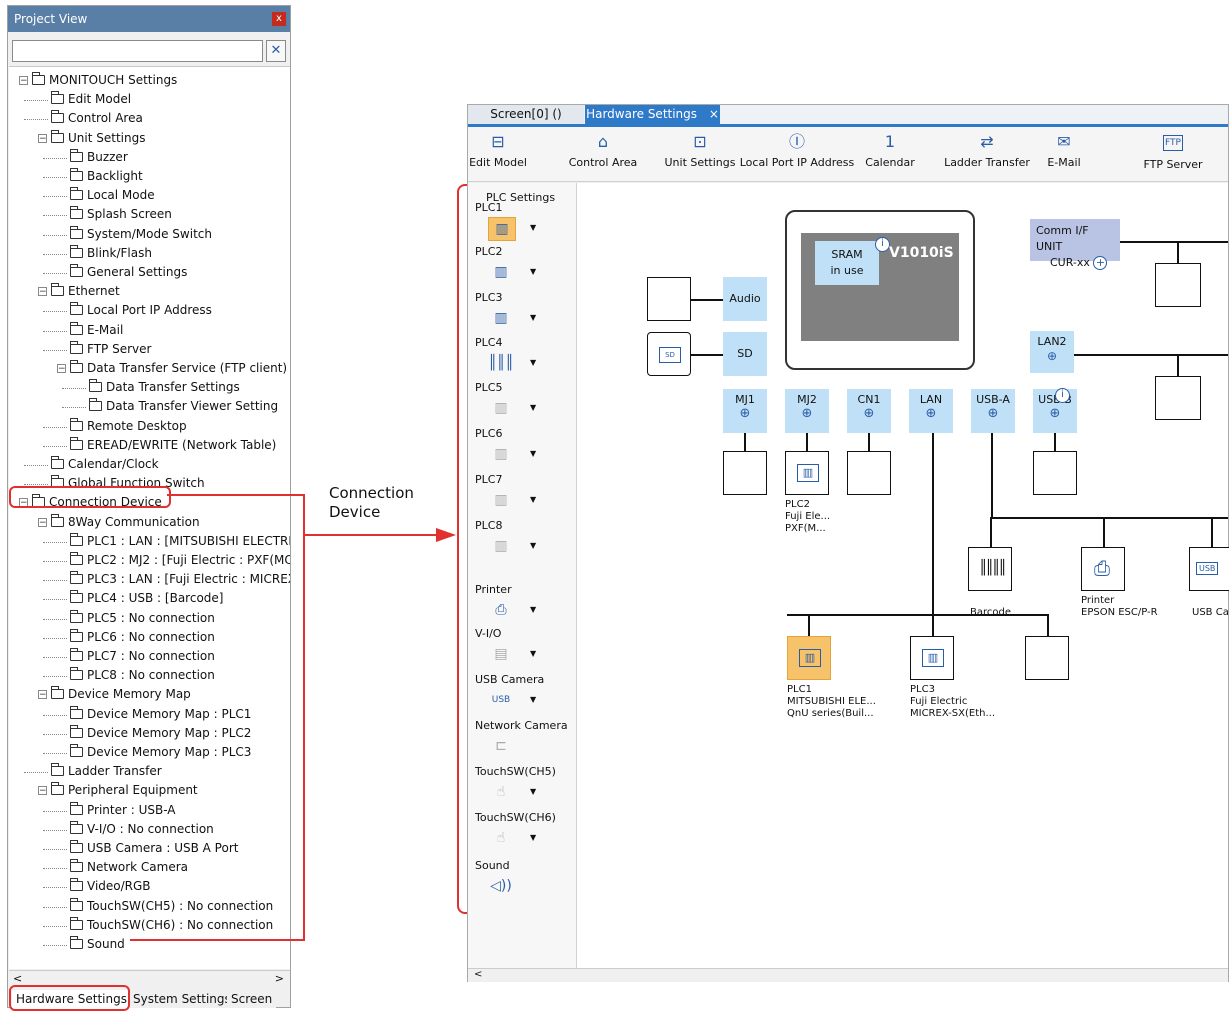 Image resolution: width=1229 pixels, height=1011 pixels. What do you see at coordinates (809, 658) in the screenshot?
I see `plc1-device: ▥` at bounding box center [809, 658].